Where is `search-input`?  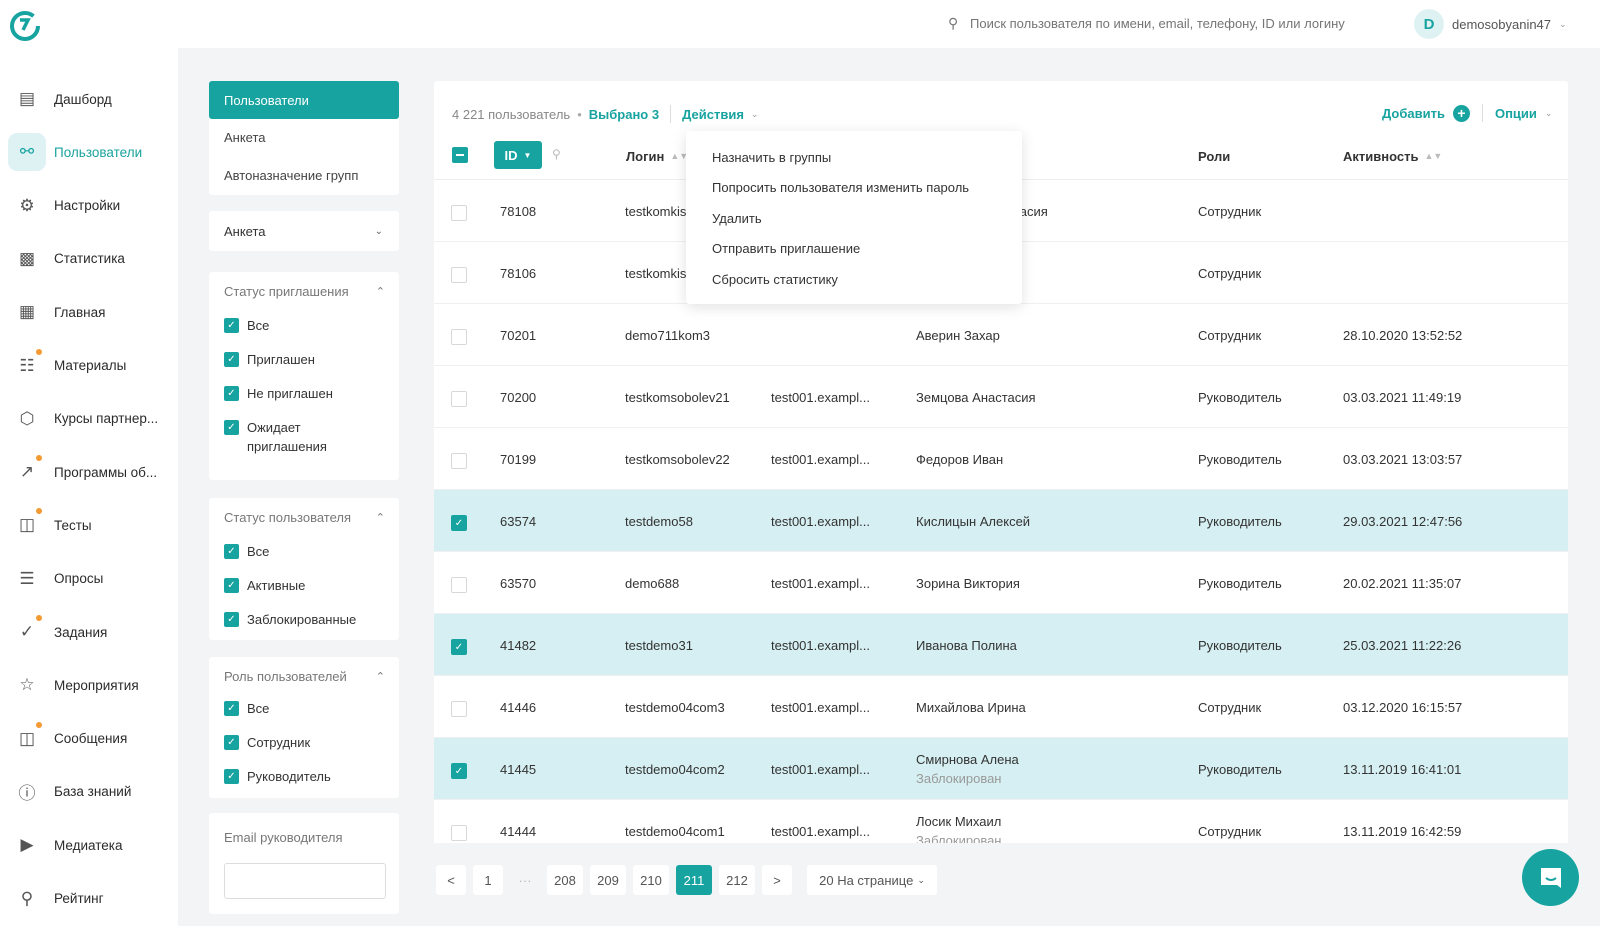 search-input is located at coordinates (1180, 23).